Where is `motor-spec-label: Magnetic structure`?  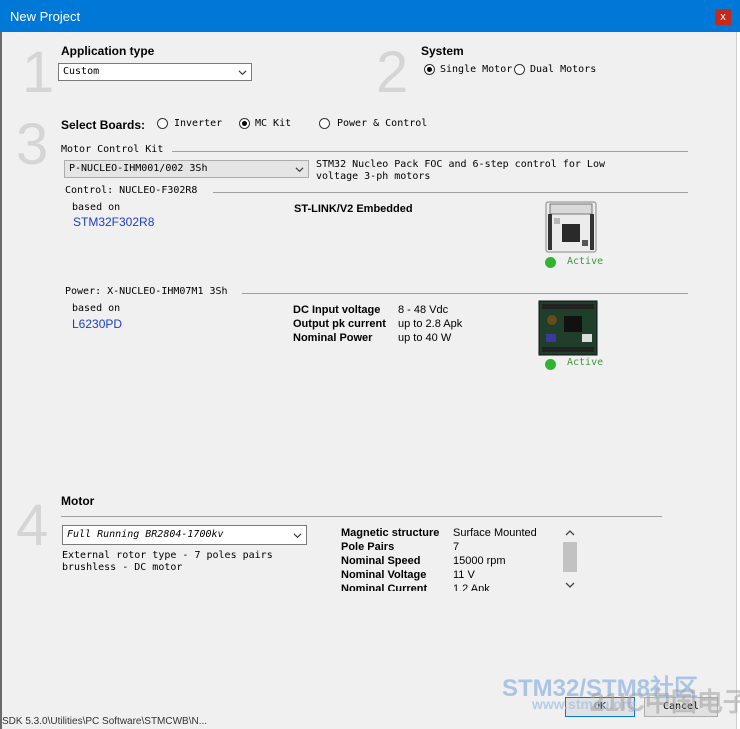
motor-spec-label: Magnetic structure is located at coordinates (390, 533).